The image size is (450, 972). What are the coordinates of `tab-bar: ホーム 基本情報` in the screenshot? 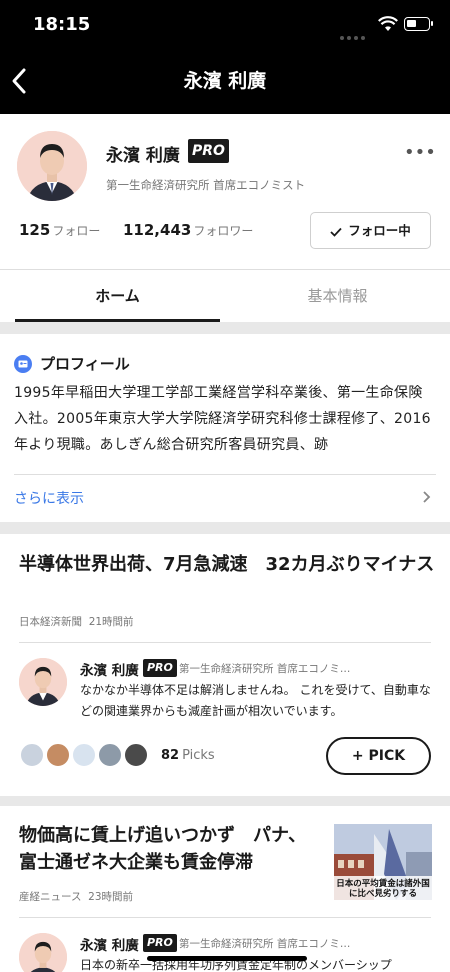 It's located at (225, 296).